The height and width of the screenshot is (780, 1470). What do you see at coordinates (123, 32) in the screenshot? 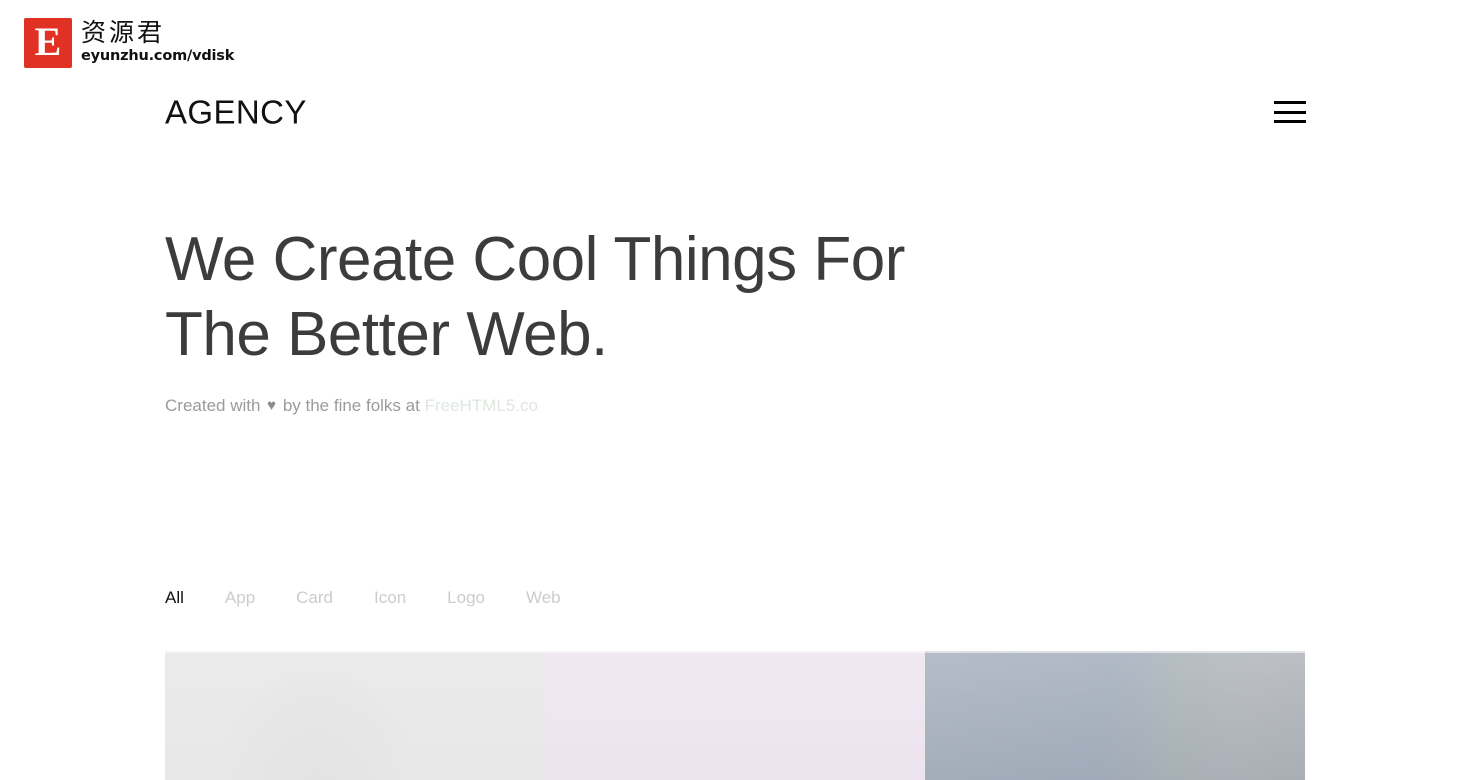
I see `logo-cjk-text: 资源君` at bounding box center [123, 32].